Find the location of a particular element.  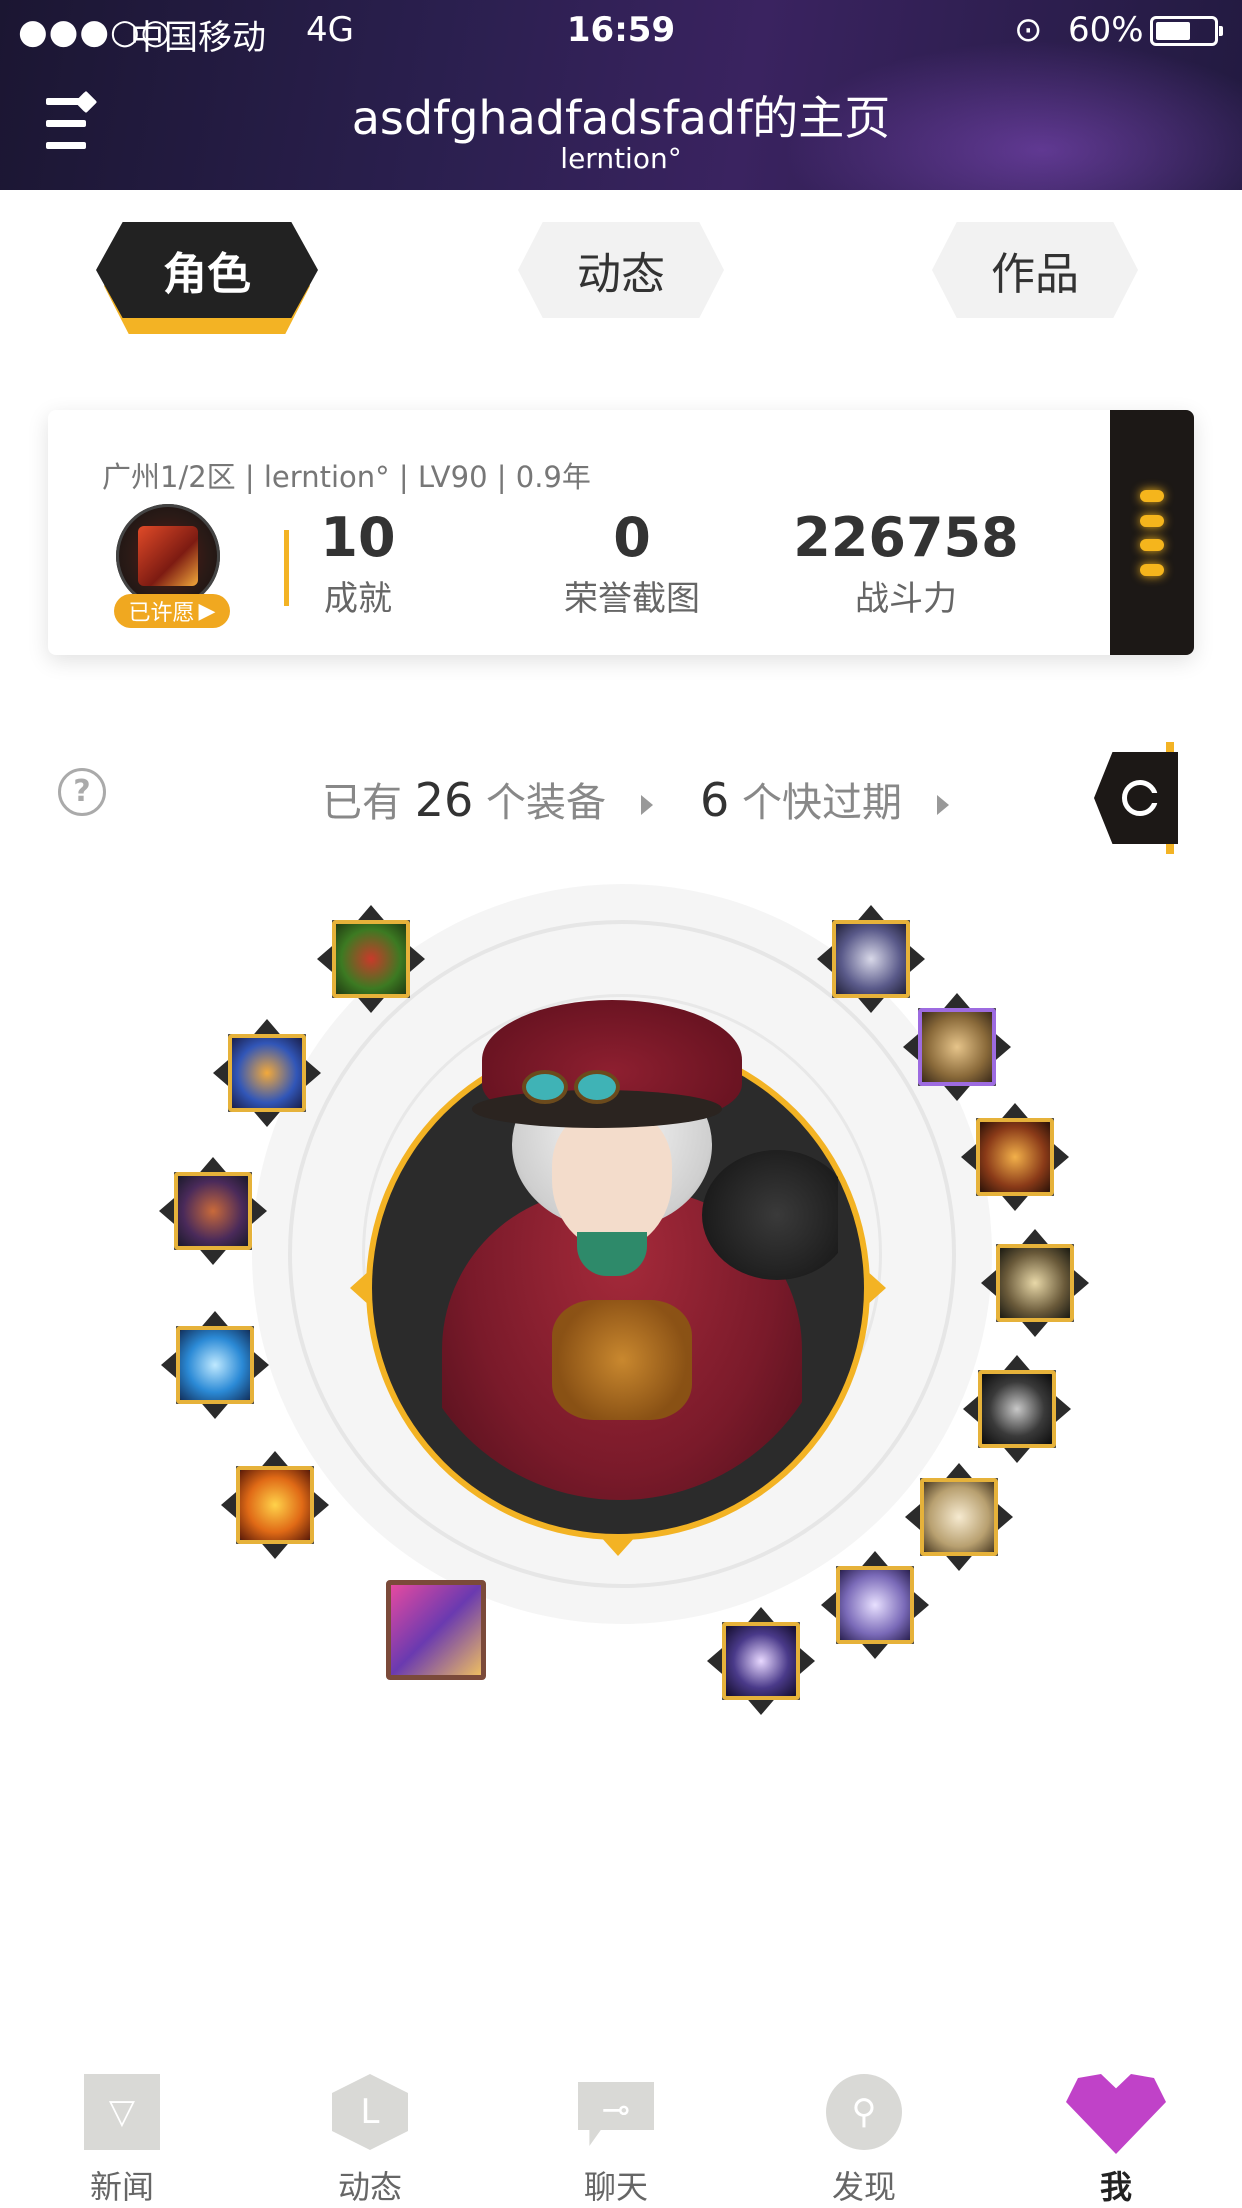

more-dots-icon is located at coordinates (1152, 533).